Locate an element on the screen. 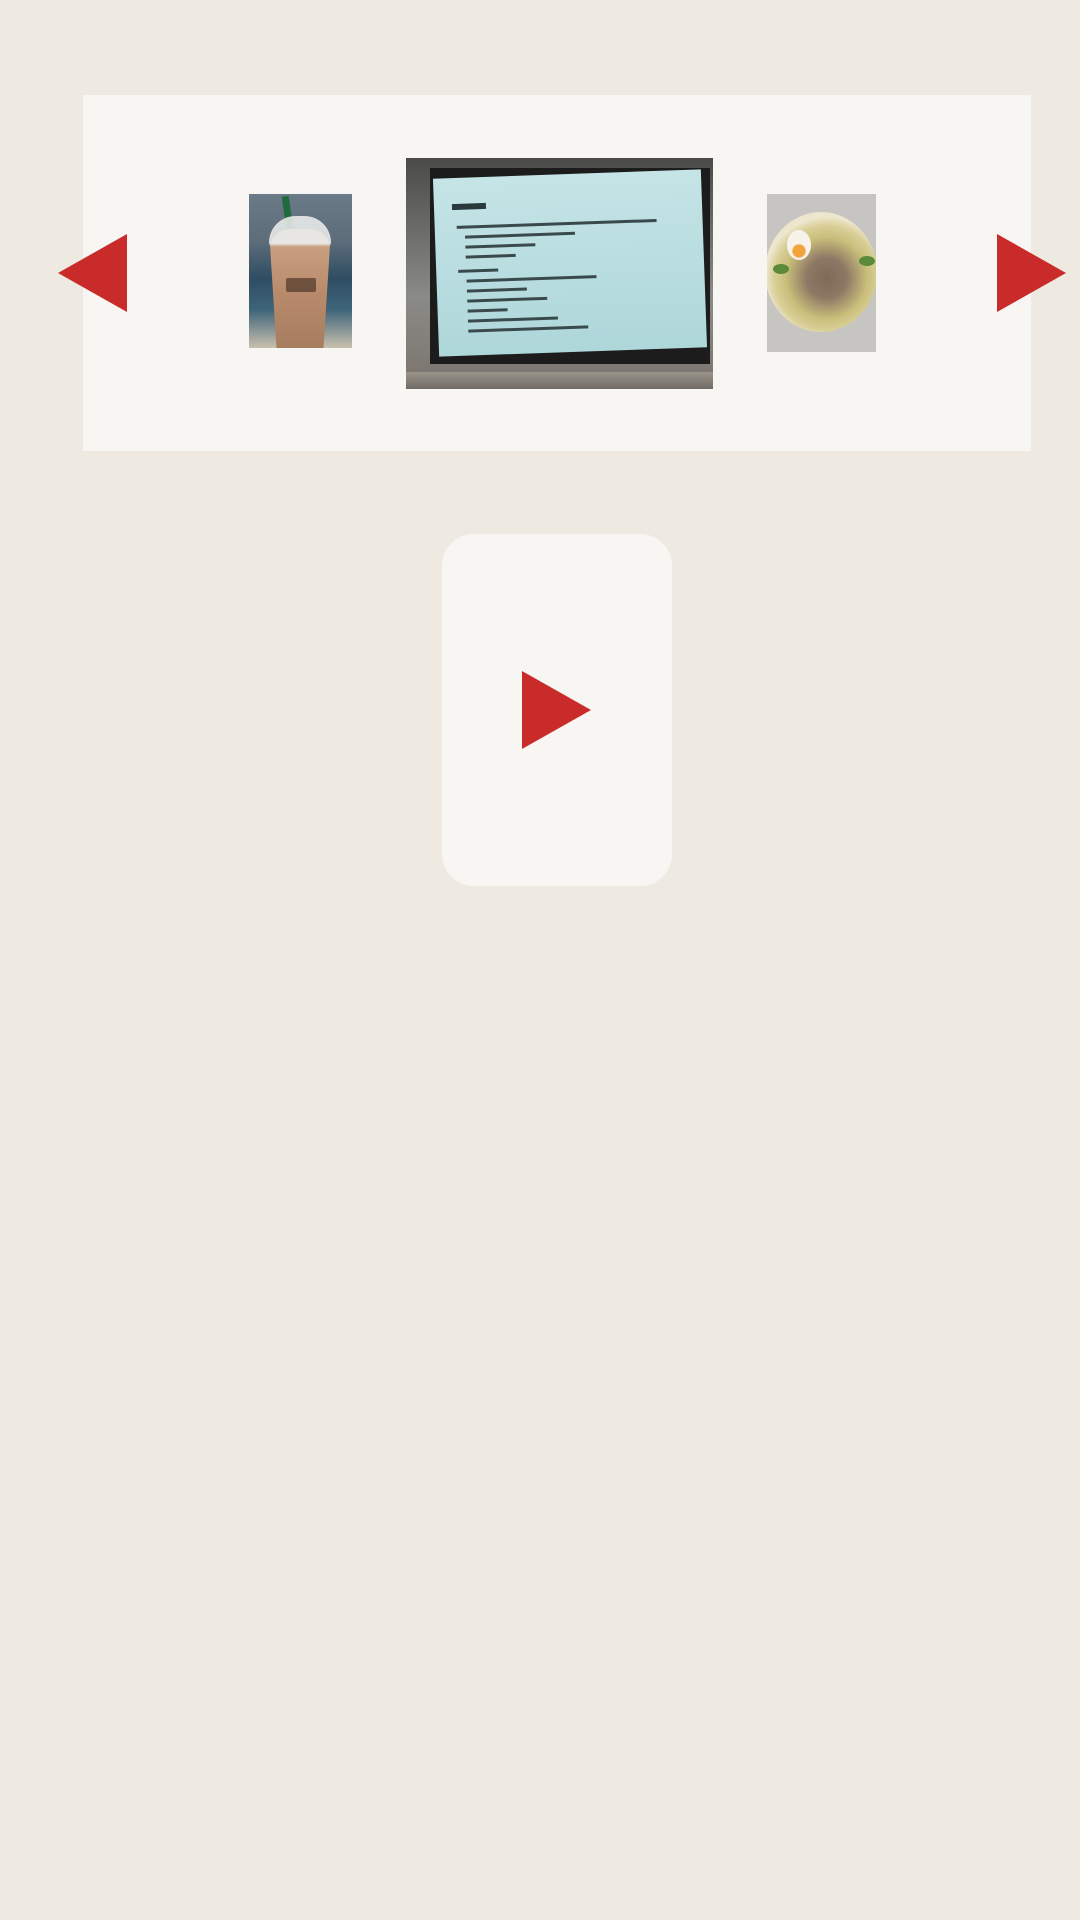 This screenshot has width=1080, height=1920. cup-label-shape is located at coordinates (301, 285).